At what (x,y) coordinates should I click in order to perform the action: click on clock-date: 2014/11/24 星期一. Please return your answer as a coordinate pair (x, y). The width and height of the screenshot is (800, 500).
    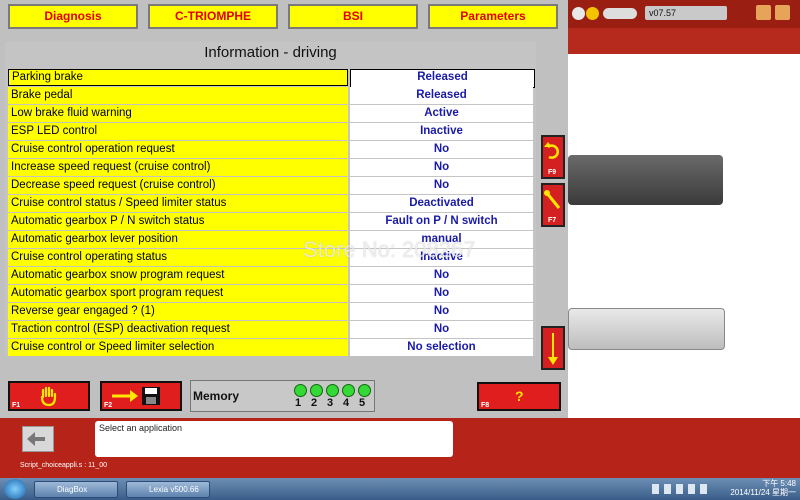
    Looking at the image, I should click on (763, 492).